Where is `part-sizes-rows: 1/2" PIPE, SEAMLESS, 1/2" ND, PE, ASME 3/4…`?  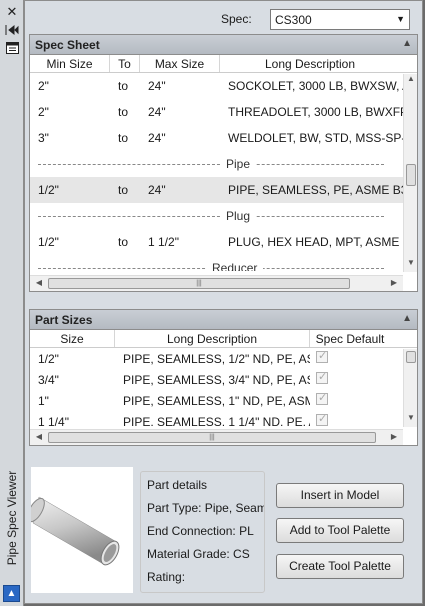
part-sizes-rows: 1/2" PIPE, SEAMLESS, 1/2" ND, PE, ASME 3/4… is located at coordinates (217, 387).